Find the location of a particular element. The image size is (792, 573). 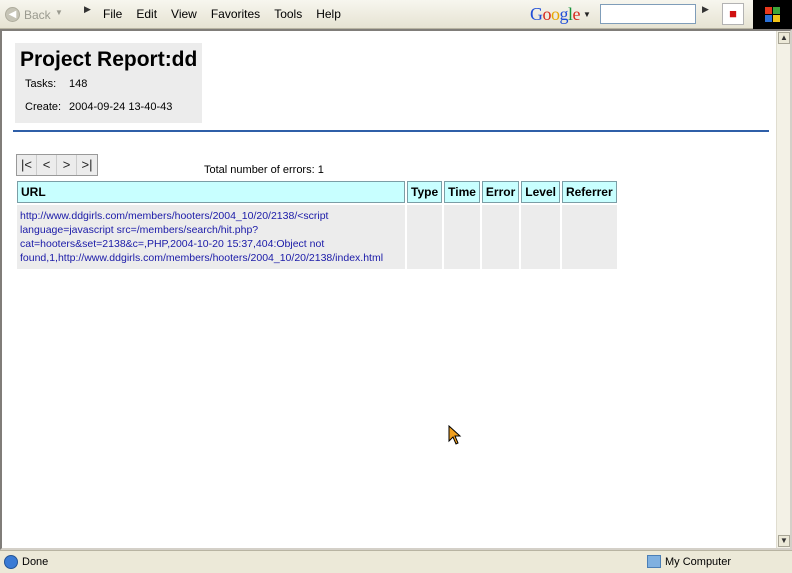

security-zone-label: My Computer is located at coordinates (698, 562).